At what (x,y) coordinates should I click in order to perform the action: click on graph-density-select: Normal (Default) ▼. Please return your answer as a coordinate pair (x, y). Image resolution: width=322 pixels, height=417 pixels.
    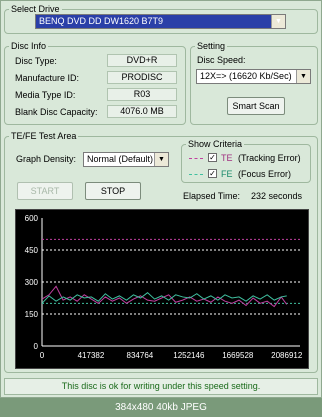
    Looking at the image, I should click on (126, 159).